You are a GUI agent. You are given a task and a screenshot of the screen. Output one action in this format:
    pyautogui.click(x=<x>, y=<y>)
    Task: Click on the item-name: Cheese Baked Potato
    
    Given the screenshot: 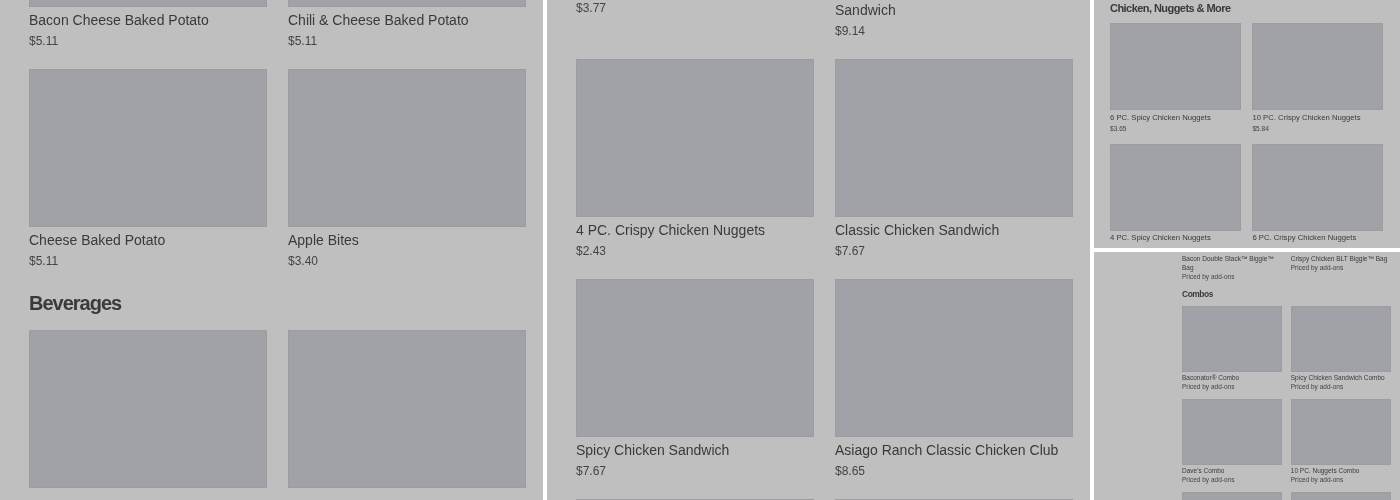 What is the action you would take?
    pyautogui.click(x=148, y=240)
    